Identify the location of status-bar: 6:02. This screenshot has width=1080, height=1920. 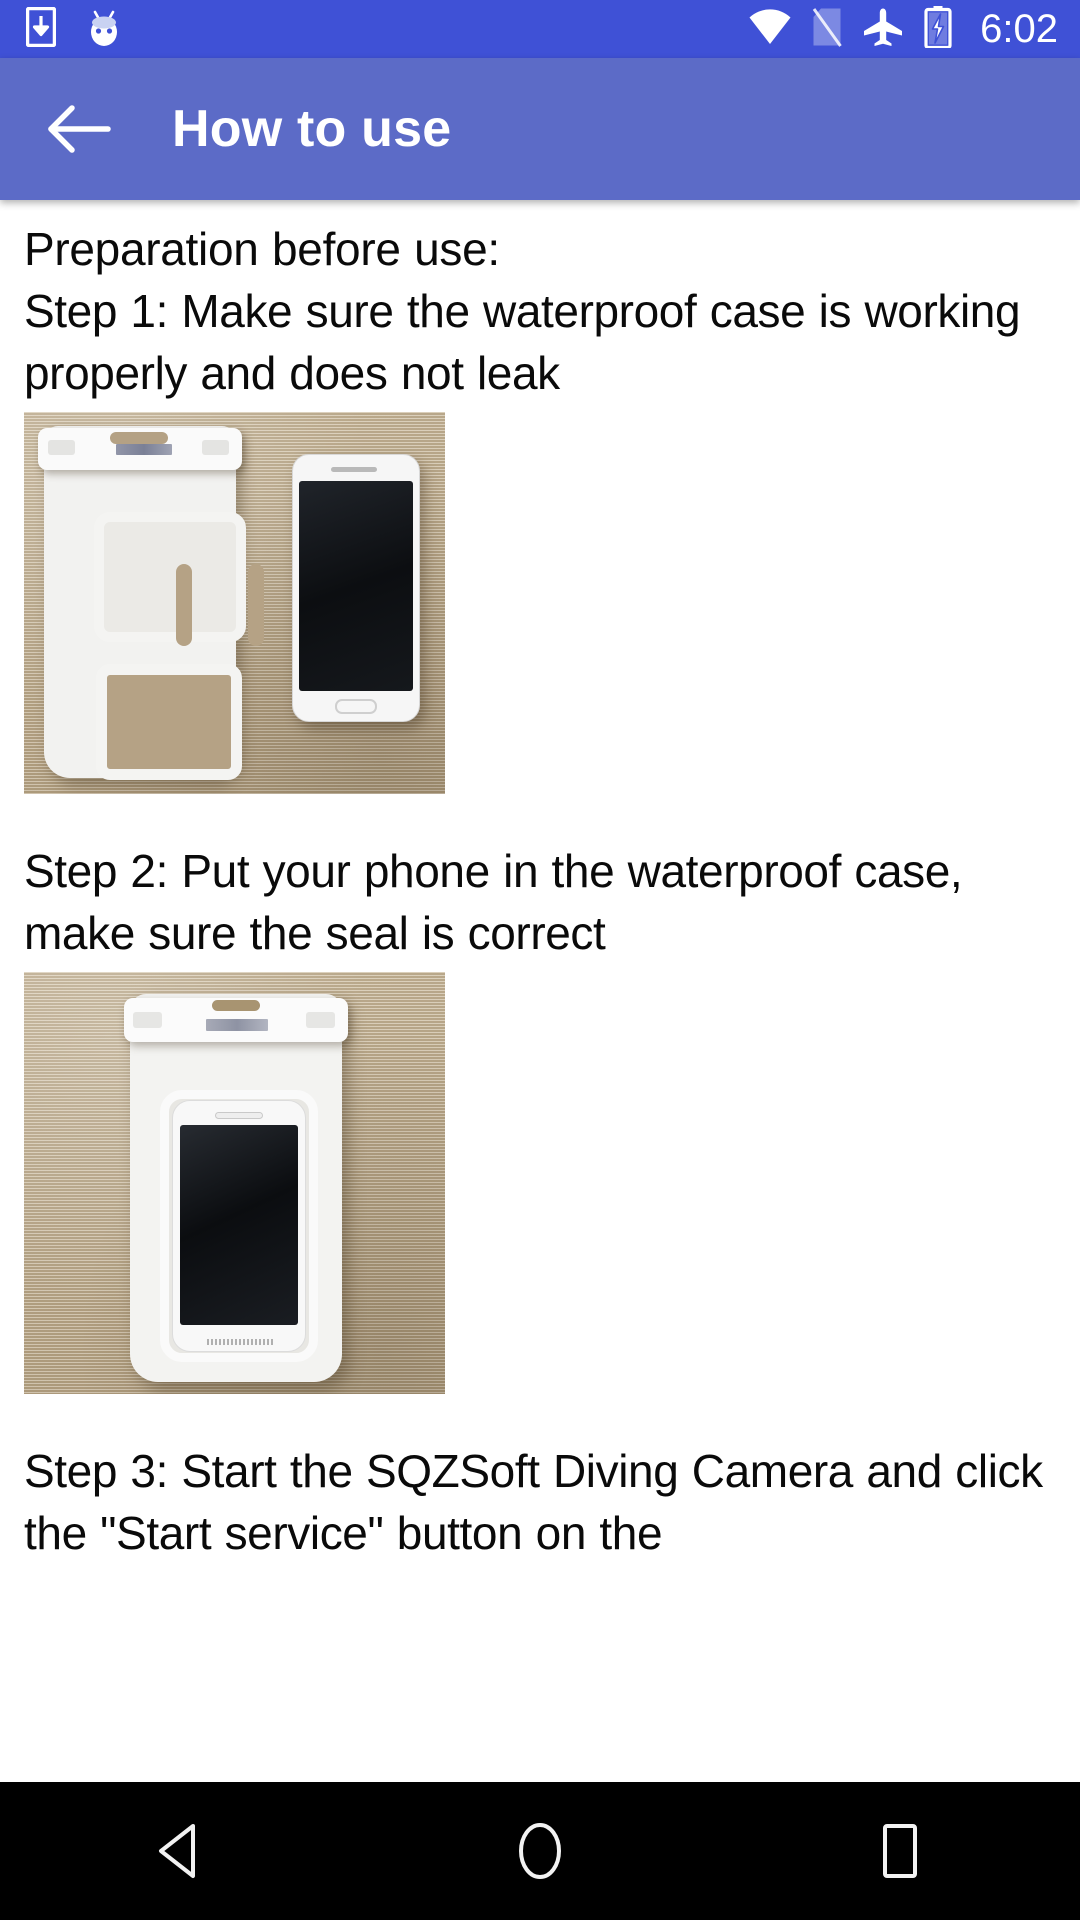
(540, 29).